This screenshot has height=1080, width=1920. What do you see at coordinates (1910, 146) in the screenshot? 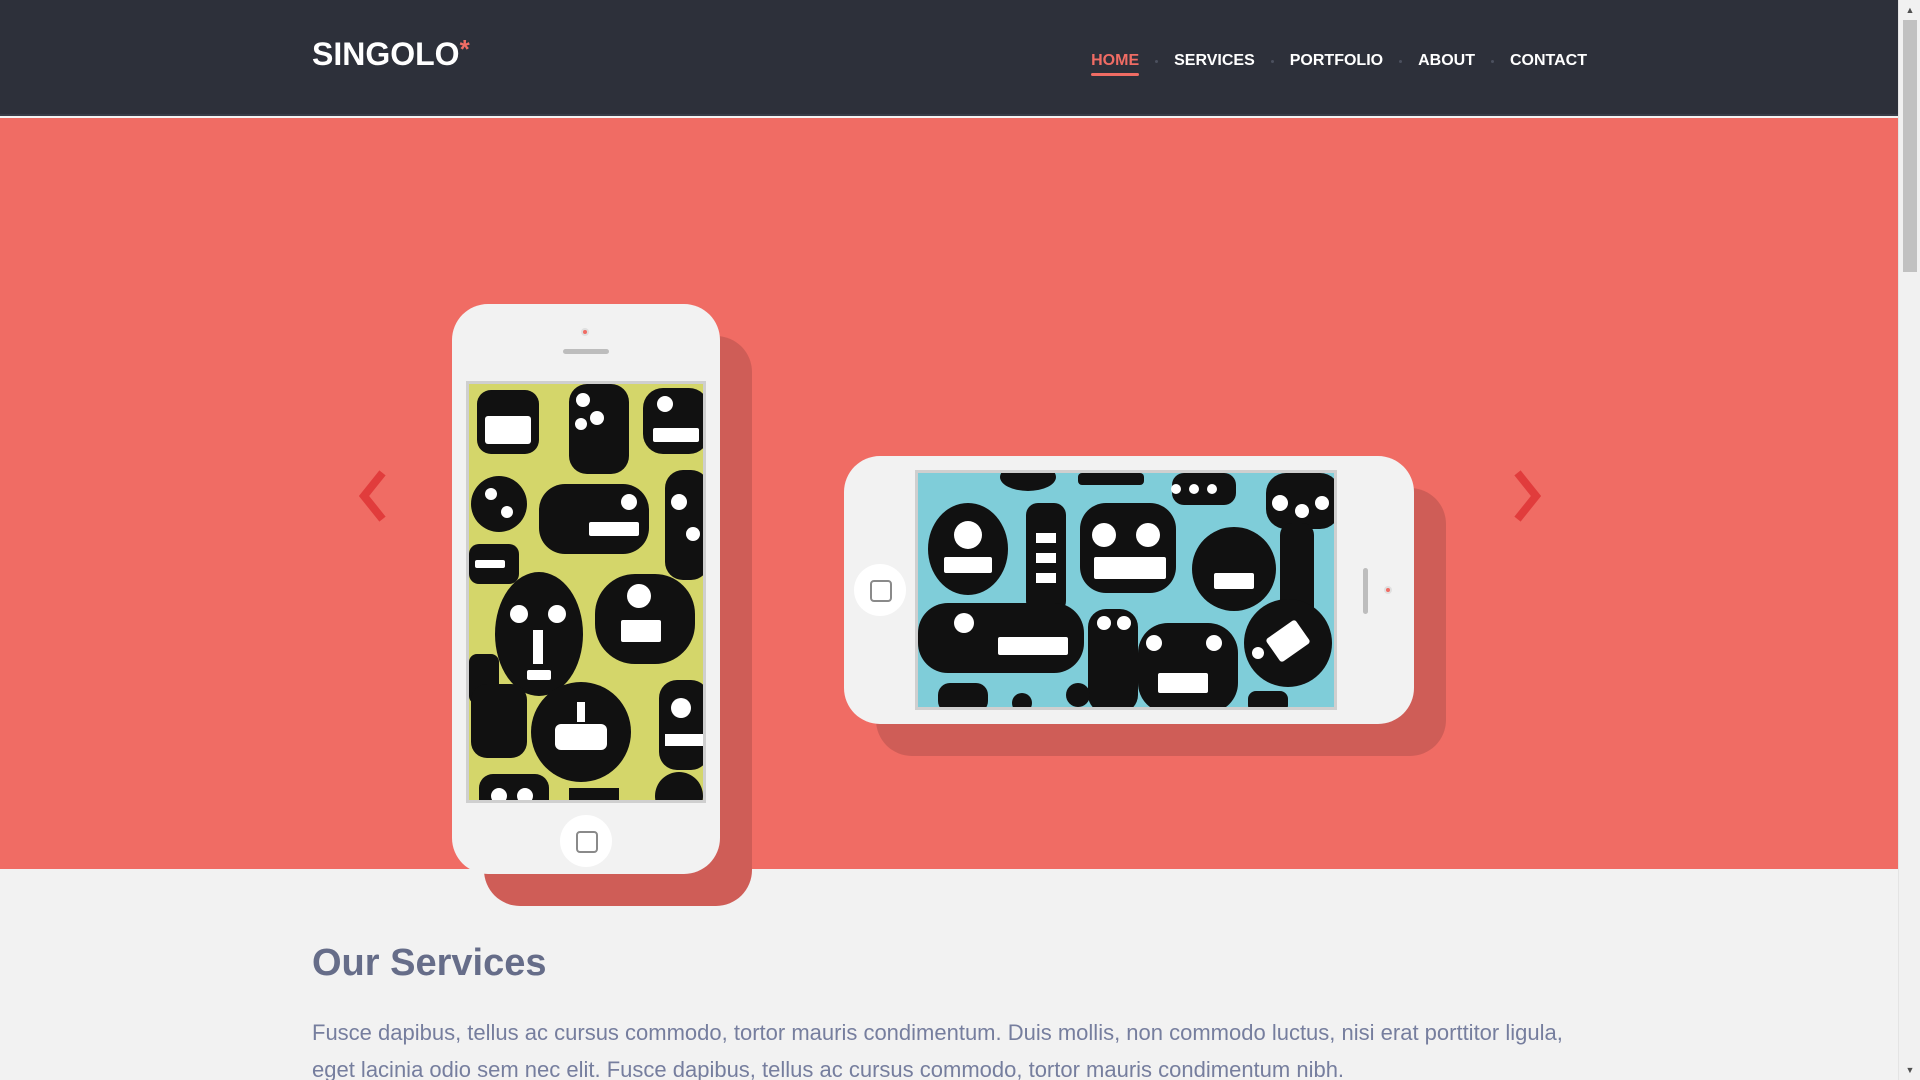
I see `scrollbar-thumb` at bounding box center [1910, 146].